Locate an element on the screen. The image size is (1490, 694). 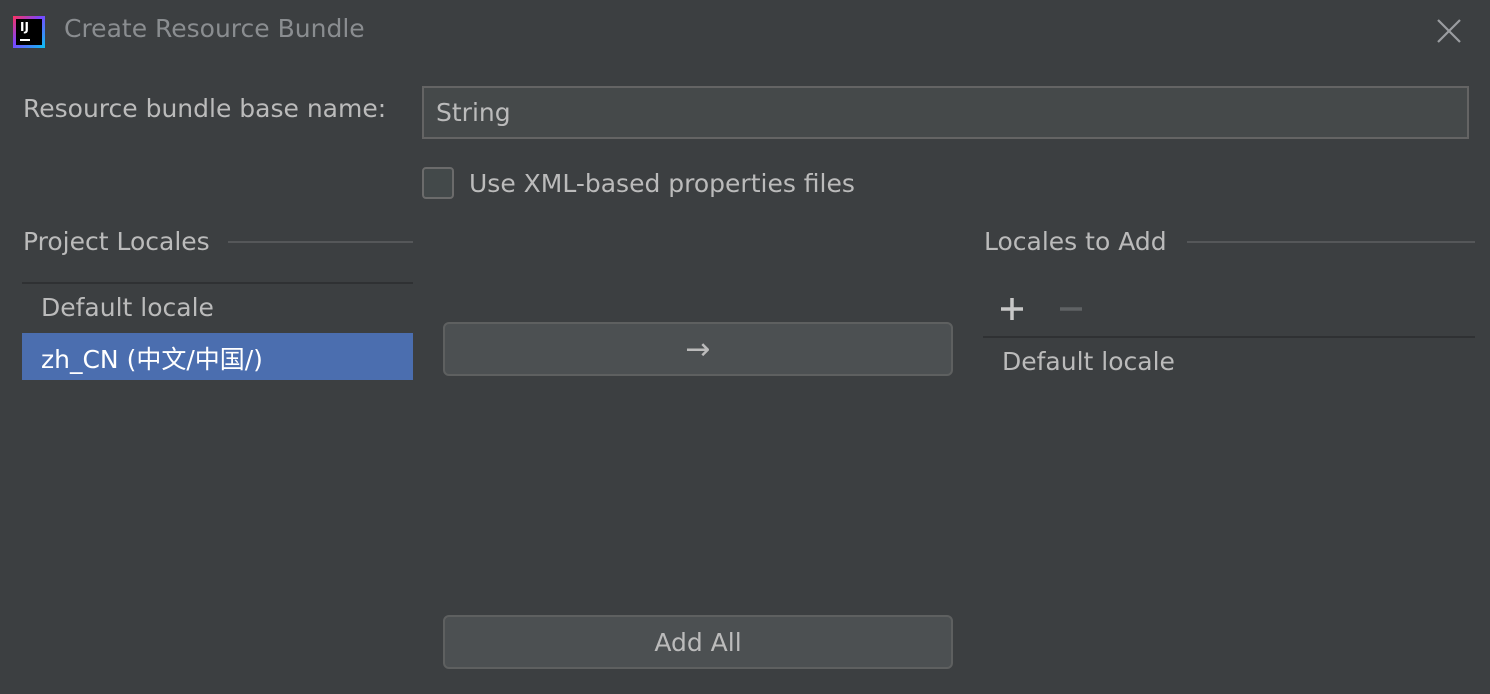
locale-to-add-item-default: Default locale is located at coordinates (1229, 363).